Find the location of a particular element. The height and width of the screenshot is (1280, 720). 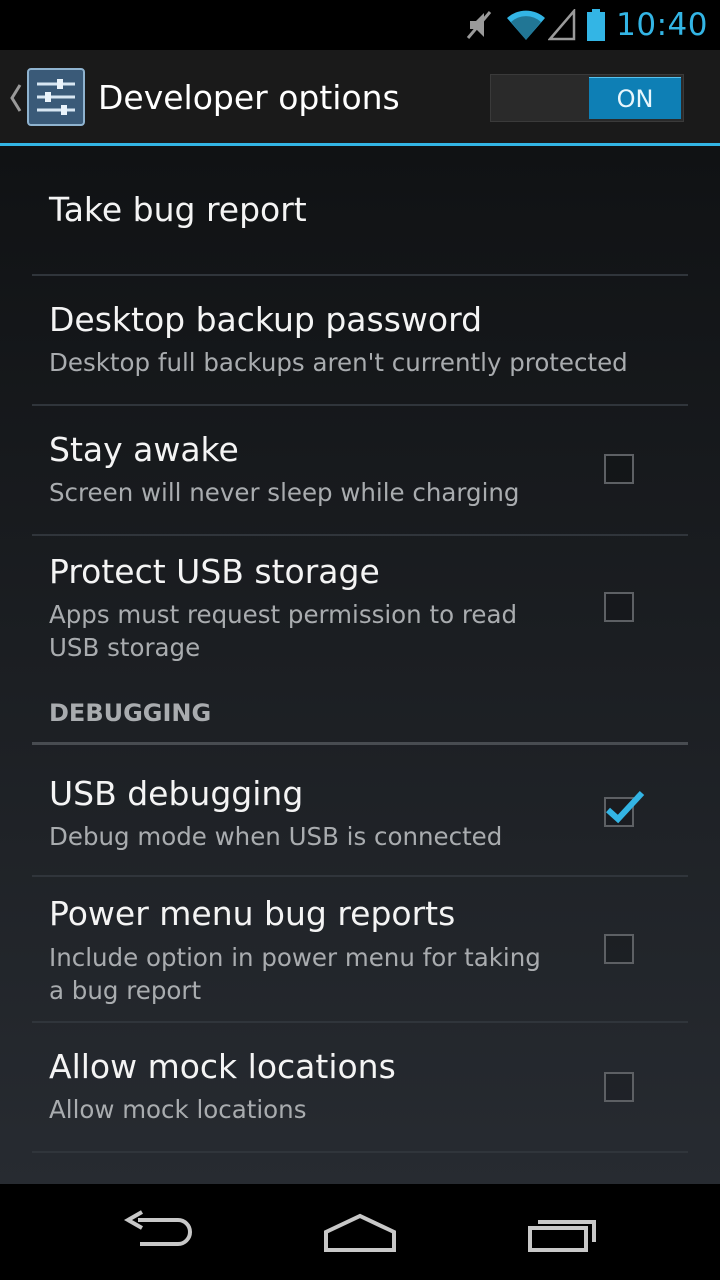

row-subtitle: Screen will never sleep while charging is located at coordinates (284, 492).